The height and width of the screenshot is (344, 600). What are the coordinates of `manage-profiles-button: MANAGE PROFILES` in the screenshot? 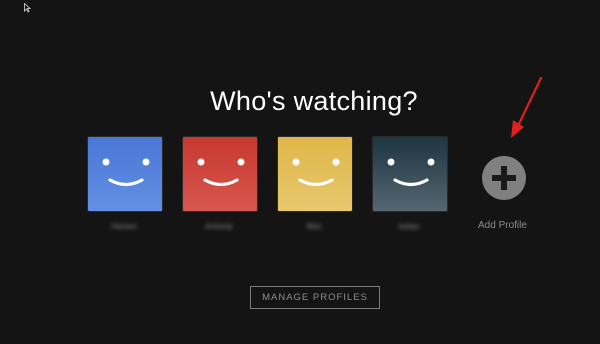 It's located at (315, 297).